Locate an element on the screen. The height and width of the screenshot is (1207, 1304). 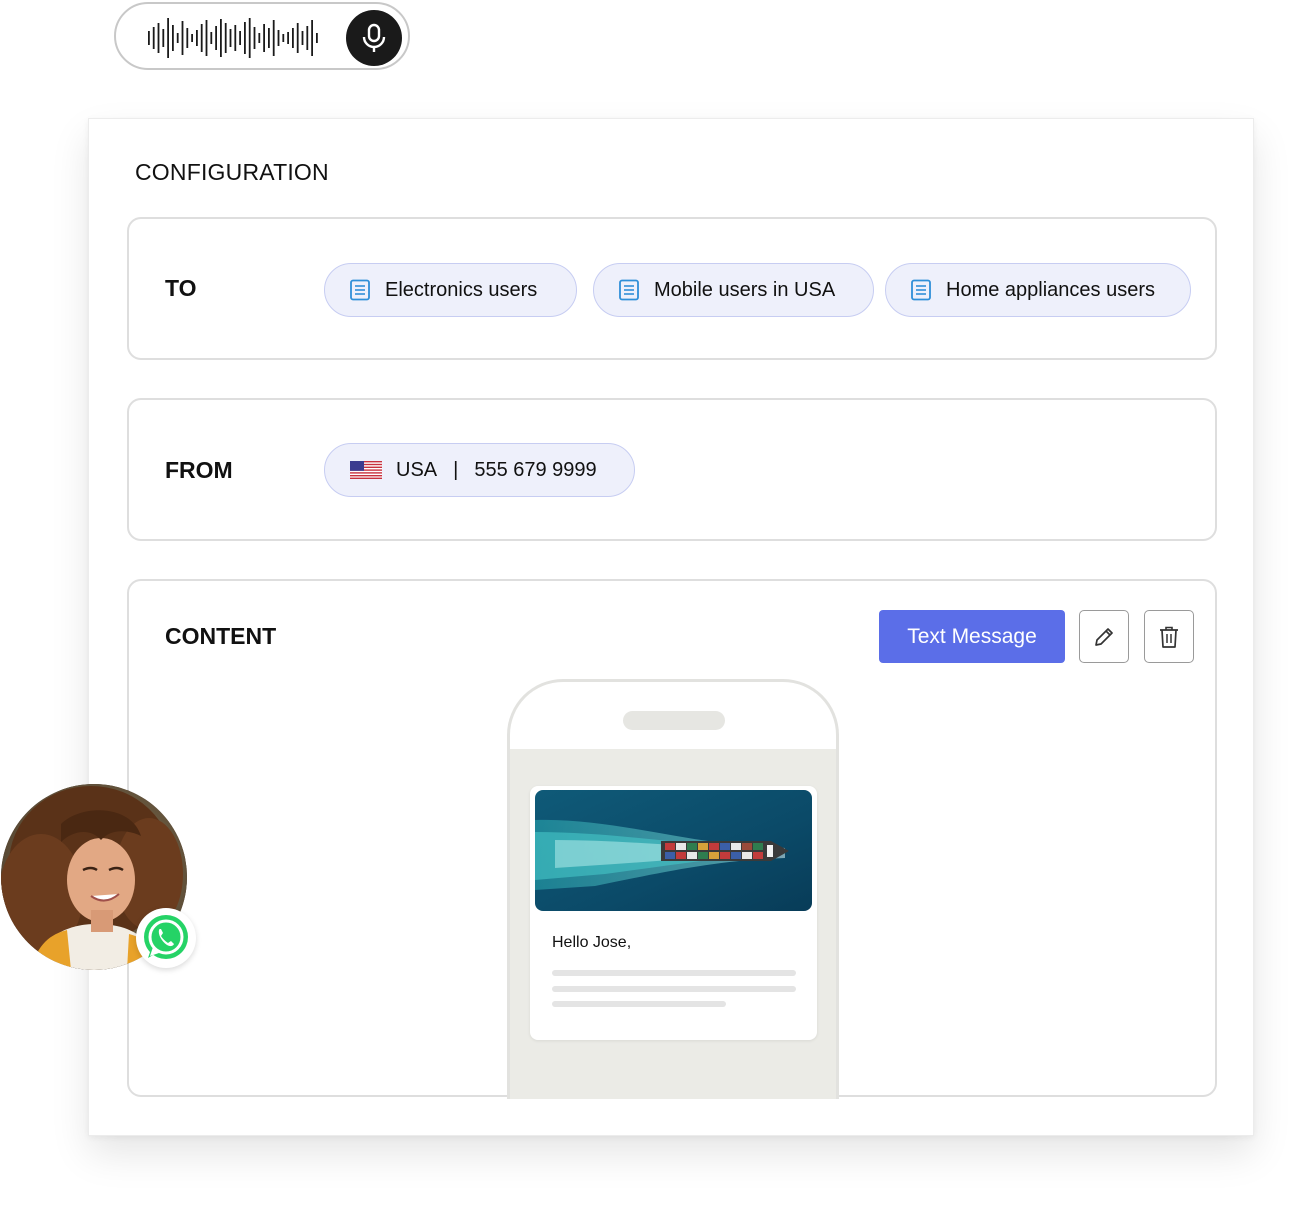
delete-button is located at coordinates (1169, 636).